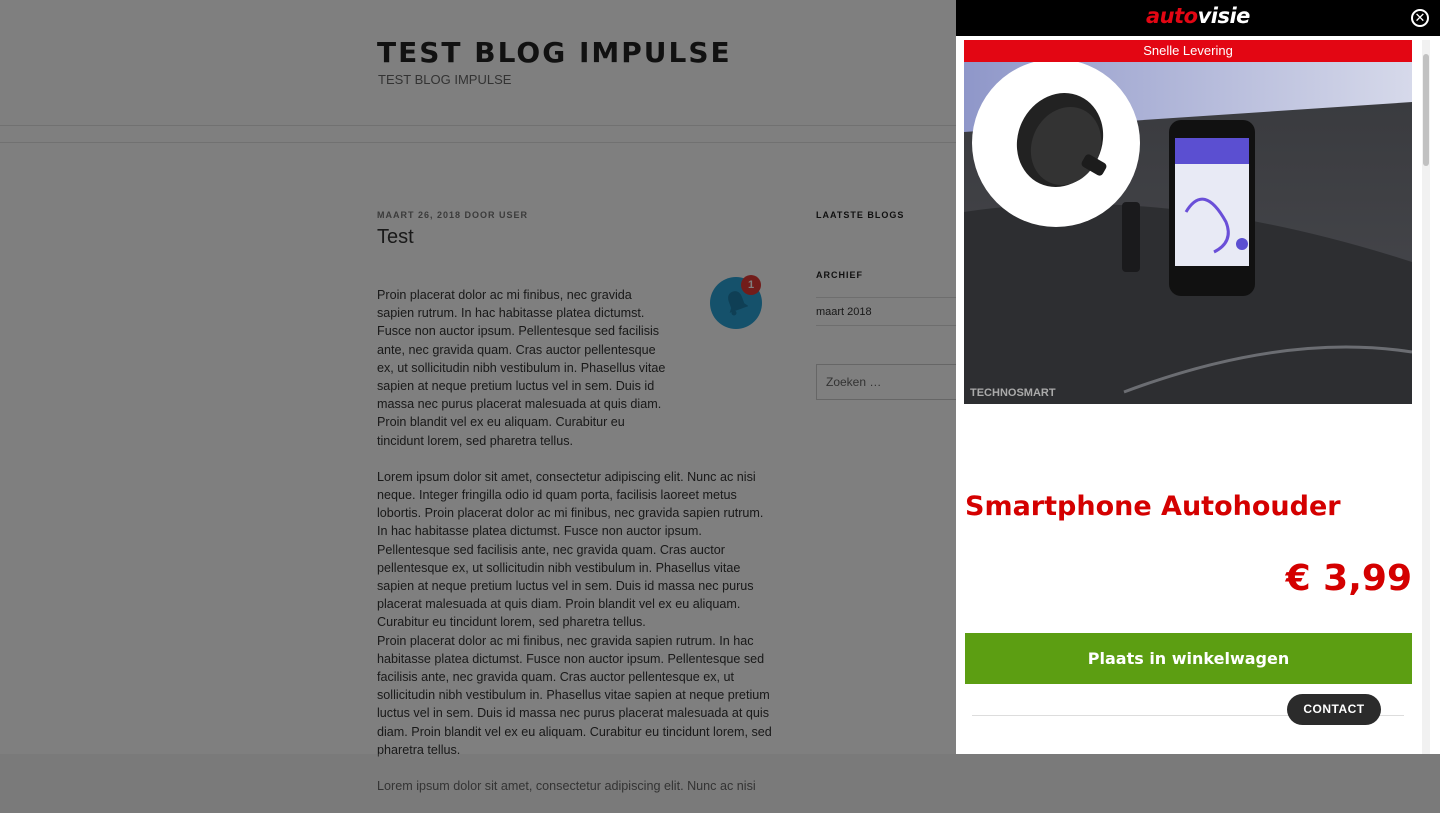  Describe the element at coordinates (1172, 16) in the screenshot. I see `logo-part-auto: auto` at that location.